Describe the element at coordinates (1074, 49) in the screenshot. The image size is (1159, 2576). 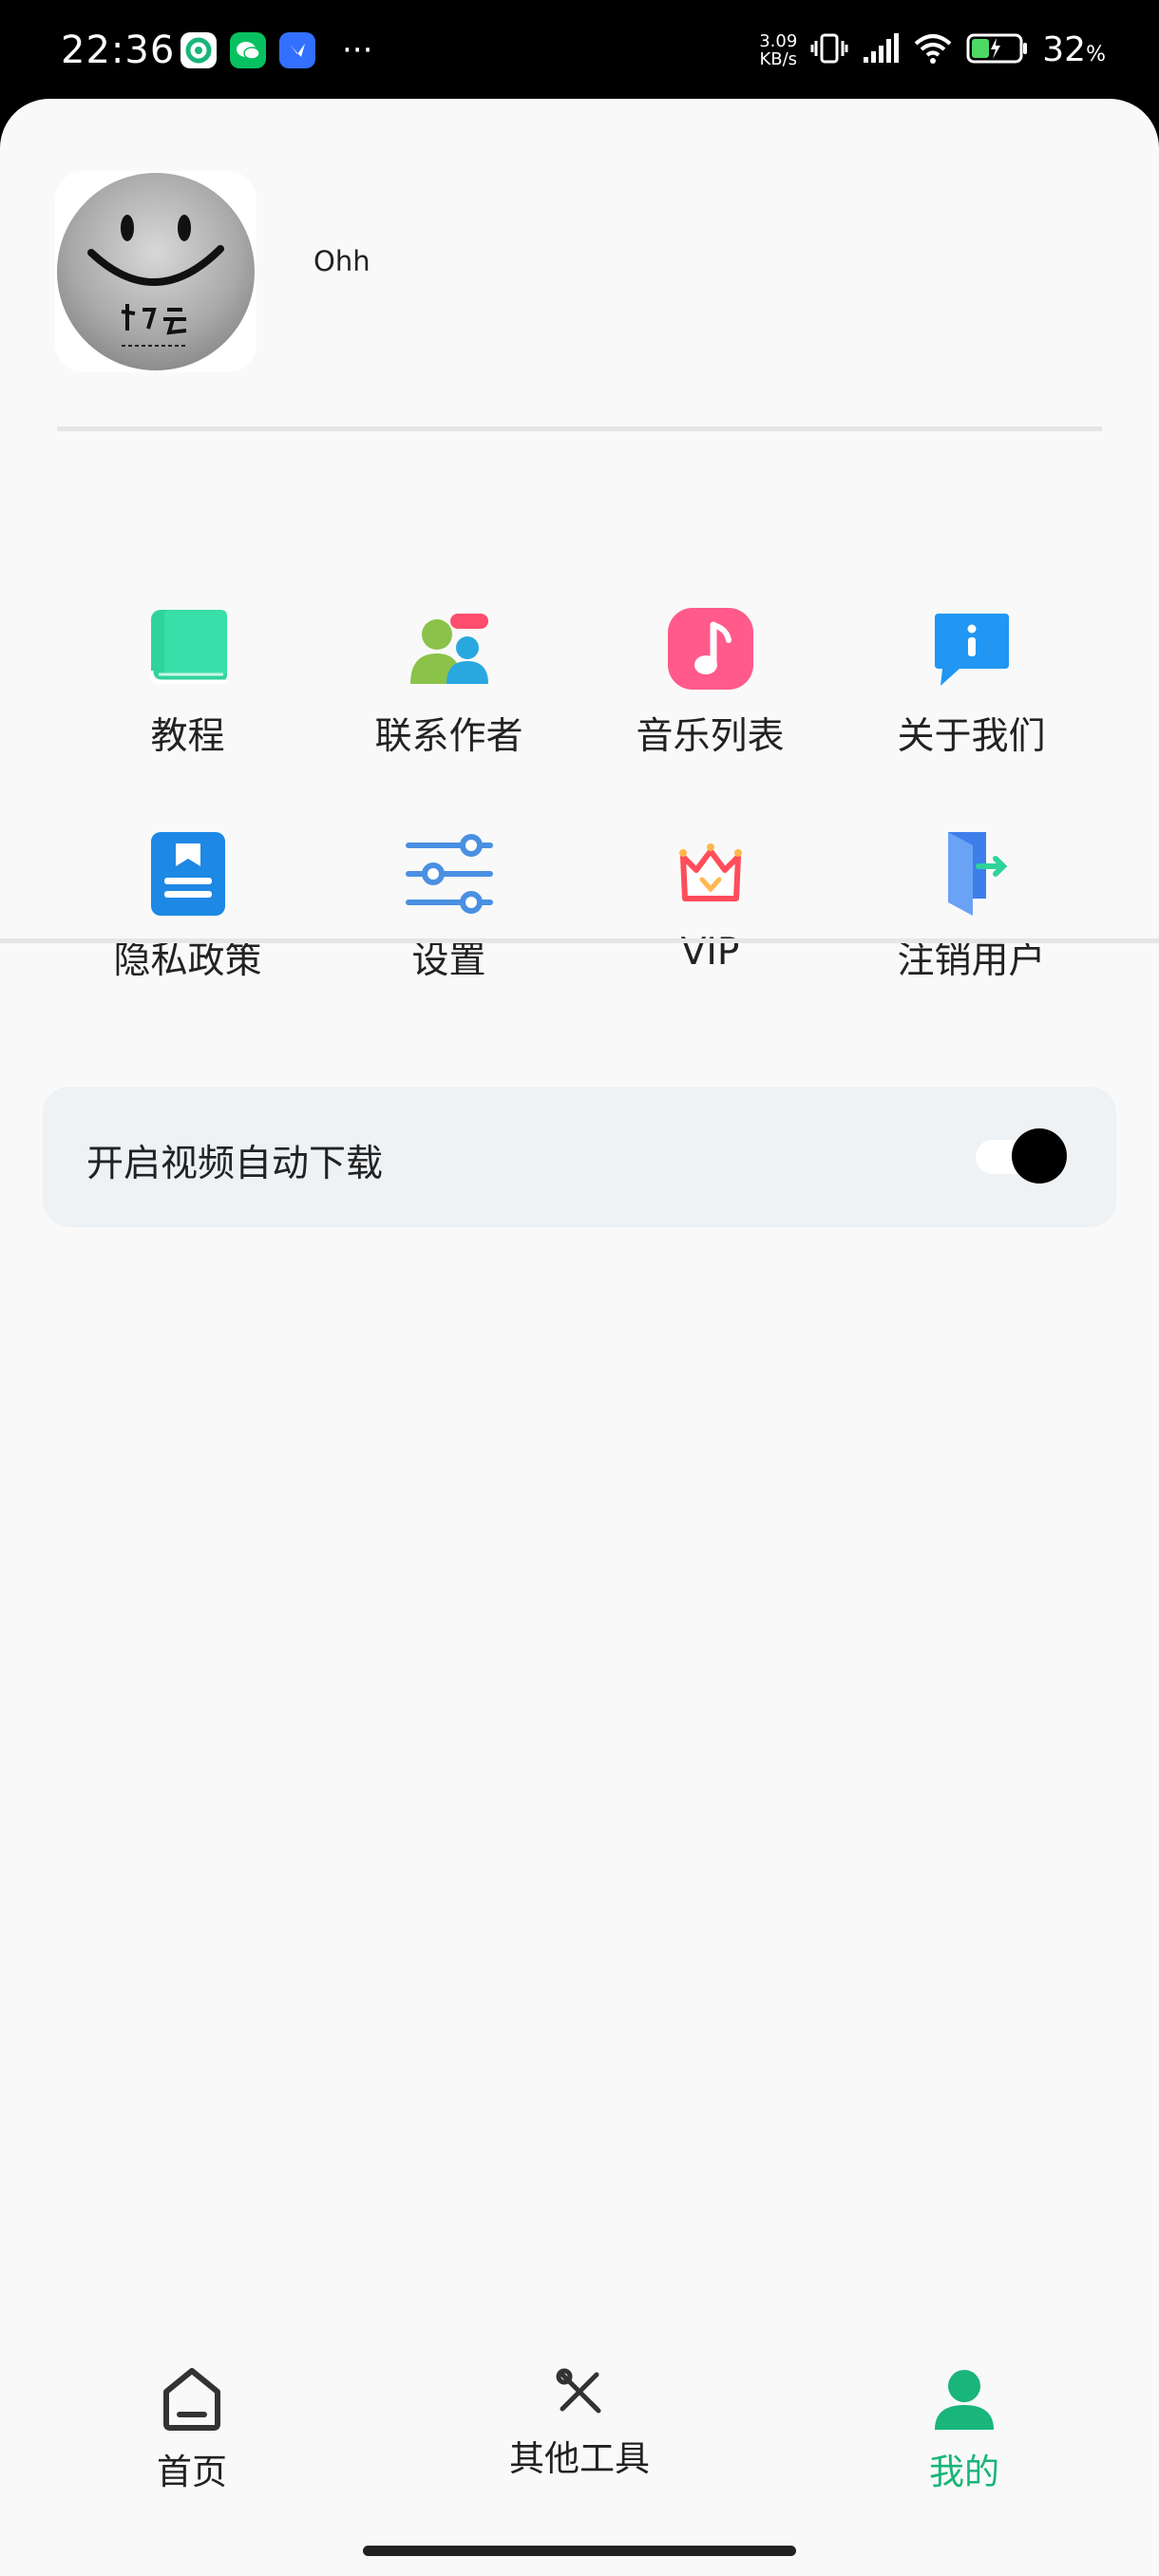
I see `battery-percent: 32%` at that location.